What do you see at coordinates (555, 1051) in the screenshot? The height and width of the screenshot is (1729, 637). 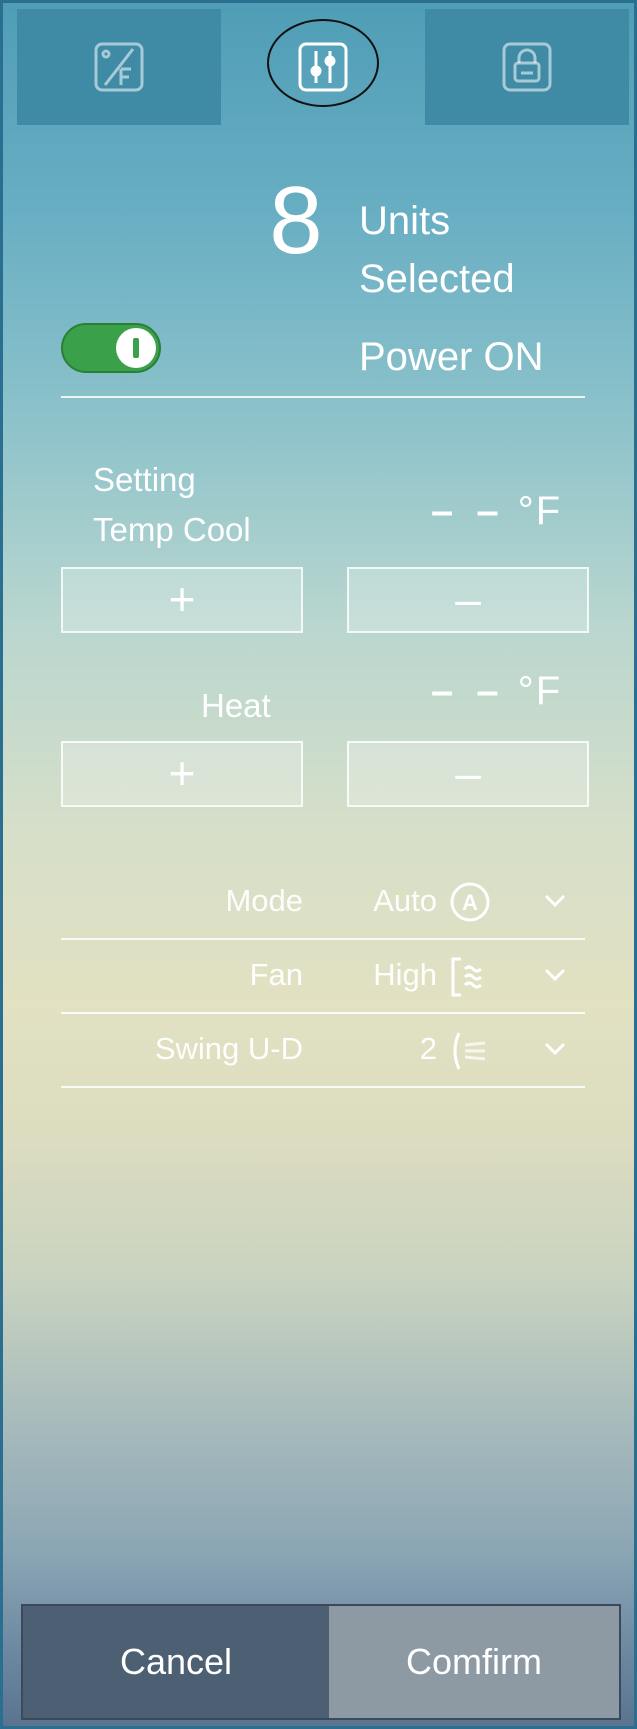 I see `swing-chevron-down-icon` at bounding box center [555, 1051].